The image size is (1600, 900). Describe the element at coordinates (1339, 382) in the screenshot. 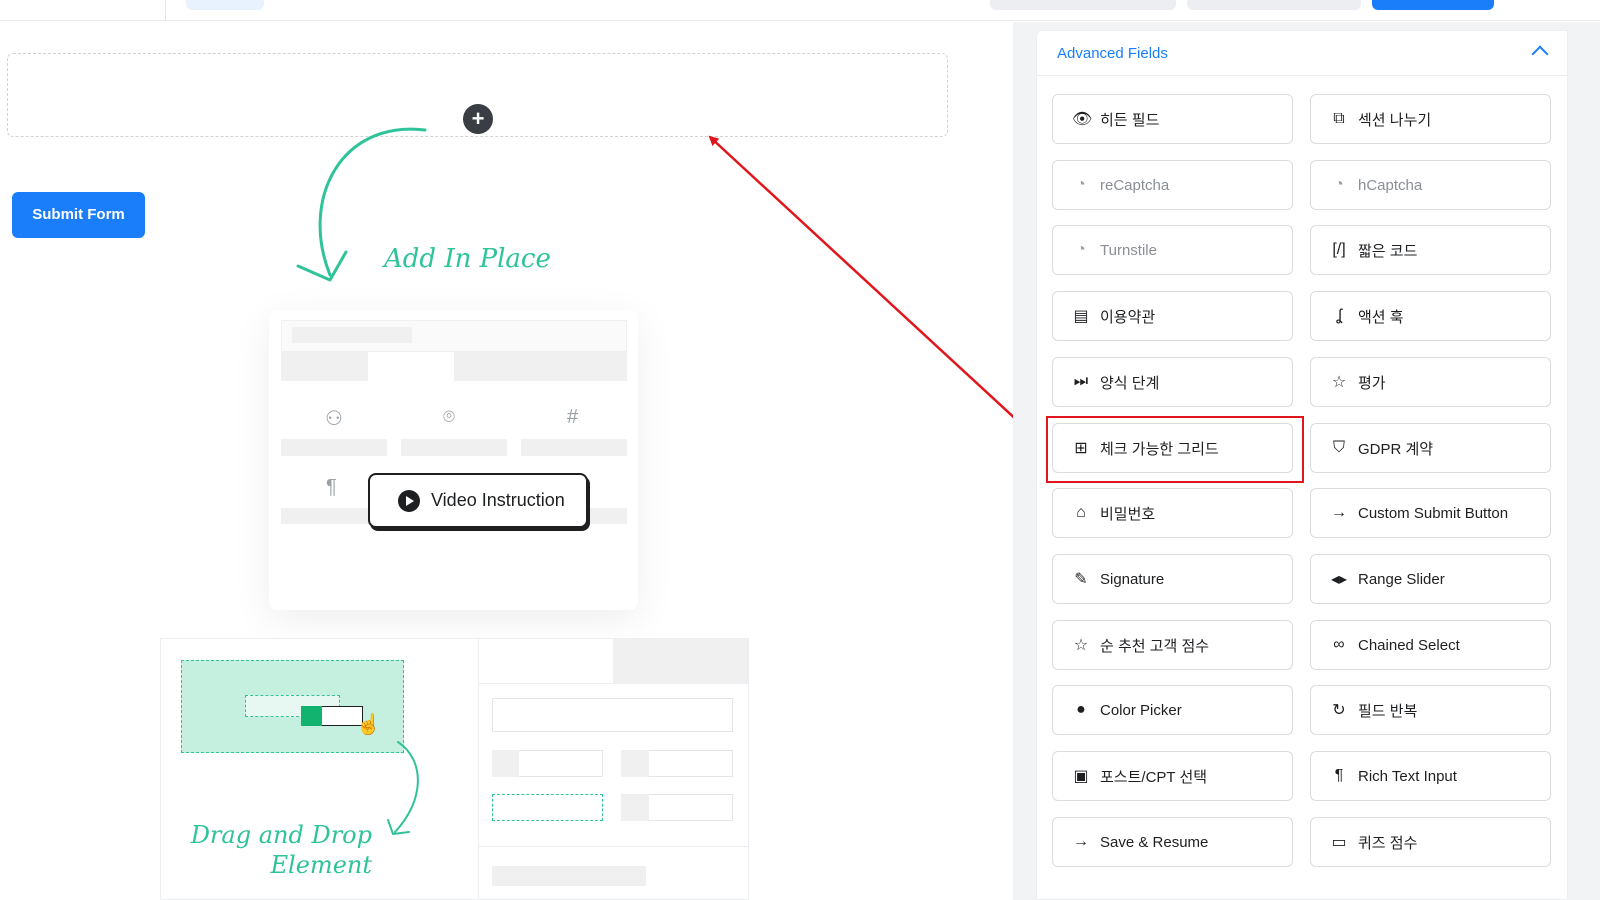

I see `star-icon: ☆` at that location.